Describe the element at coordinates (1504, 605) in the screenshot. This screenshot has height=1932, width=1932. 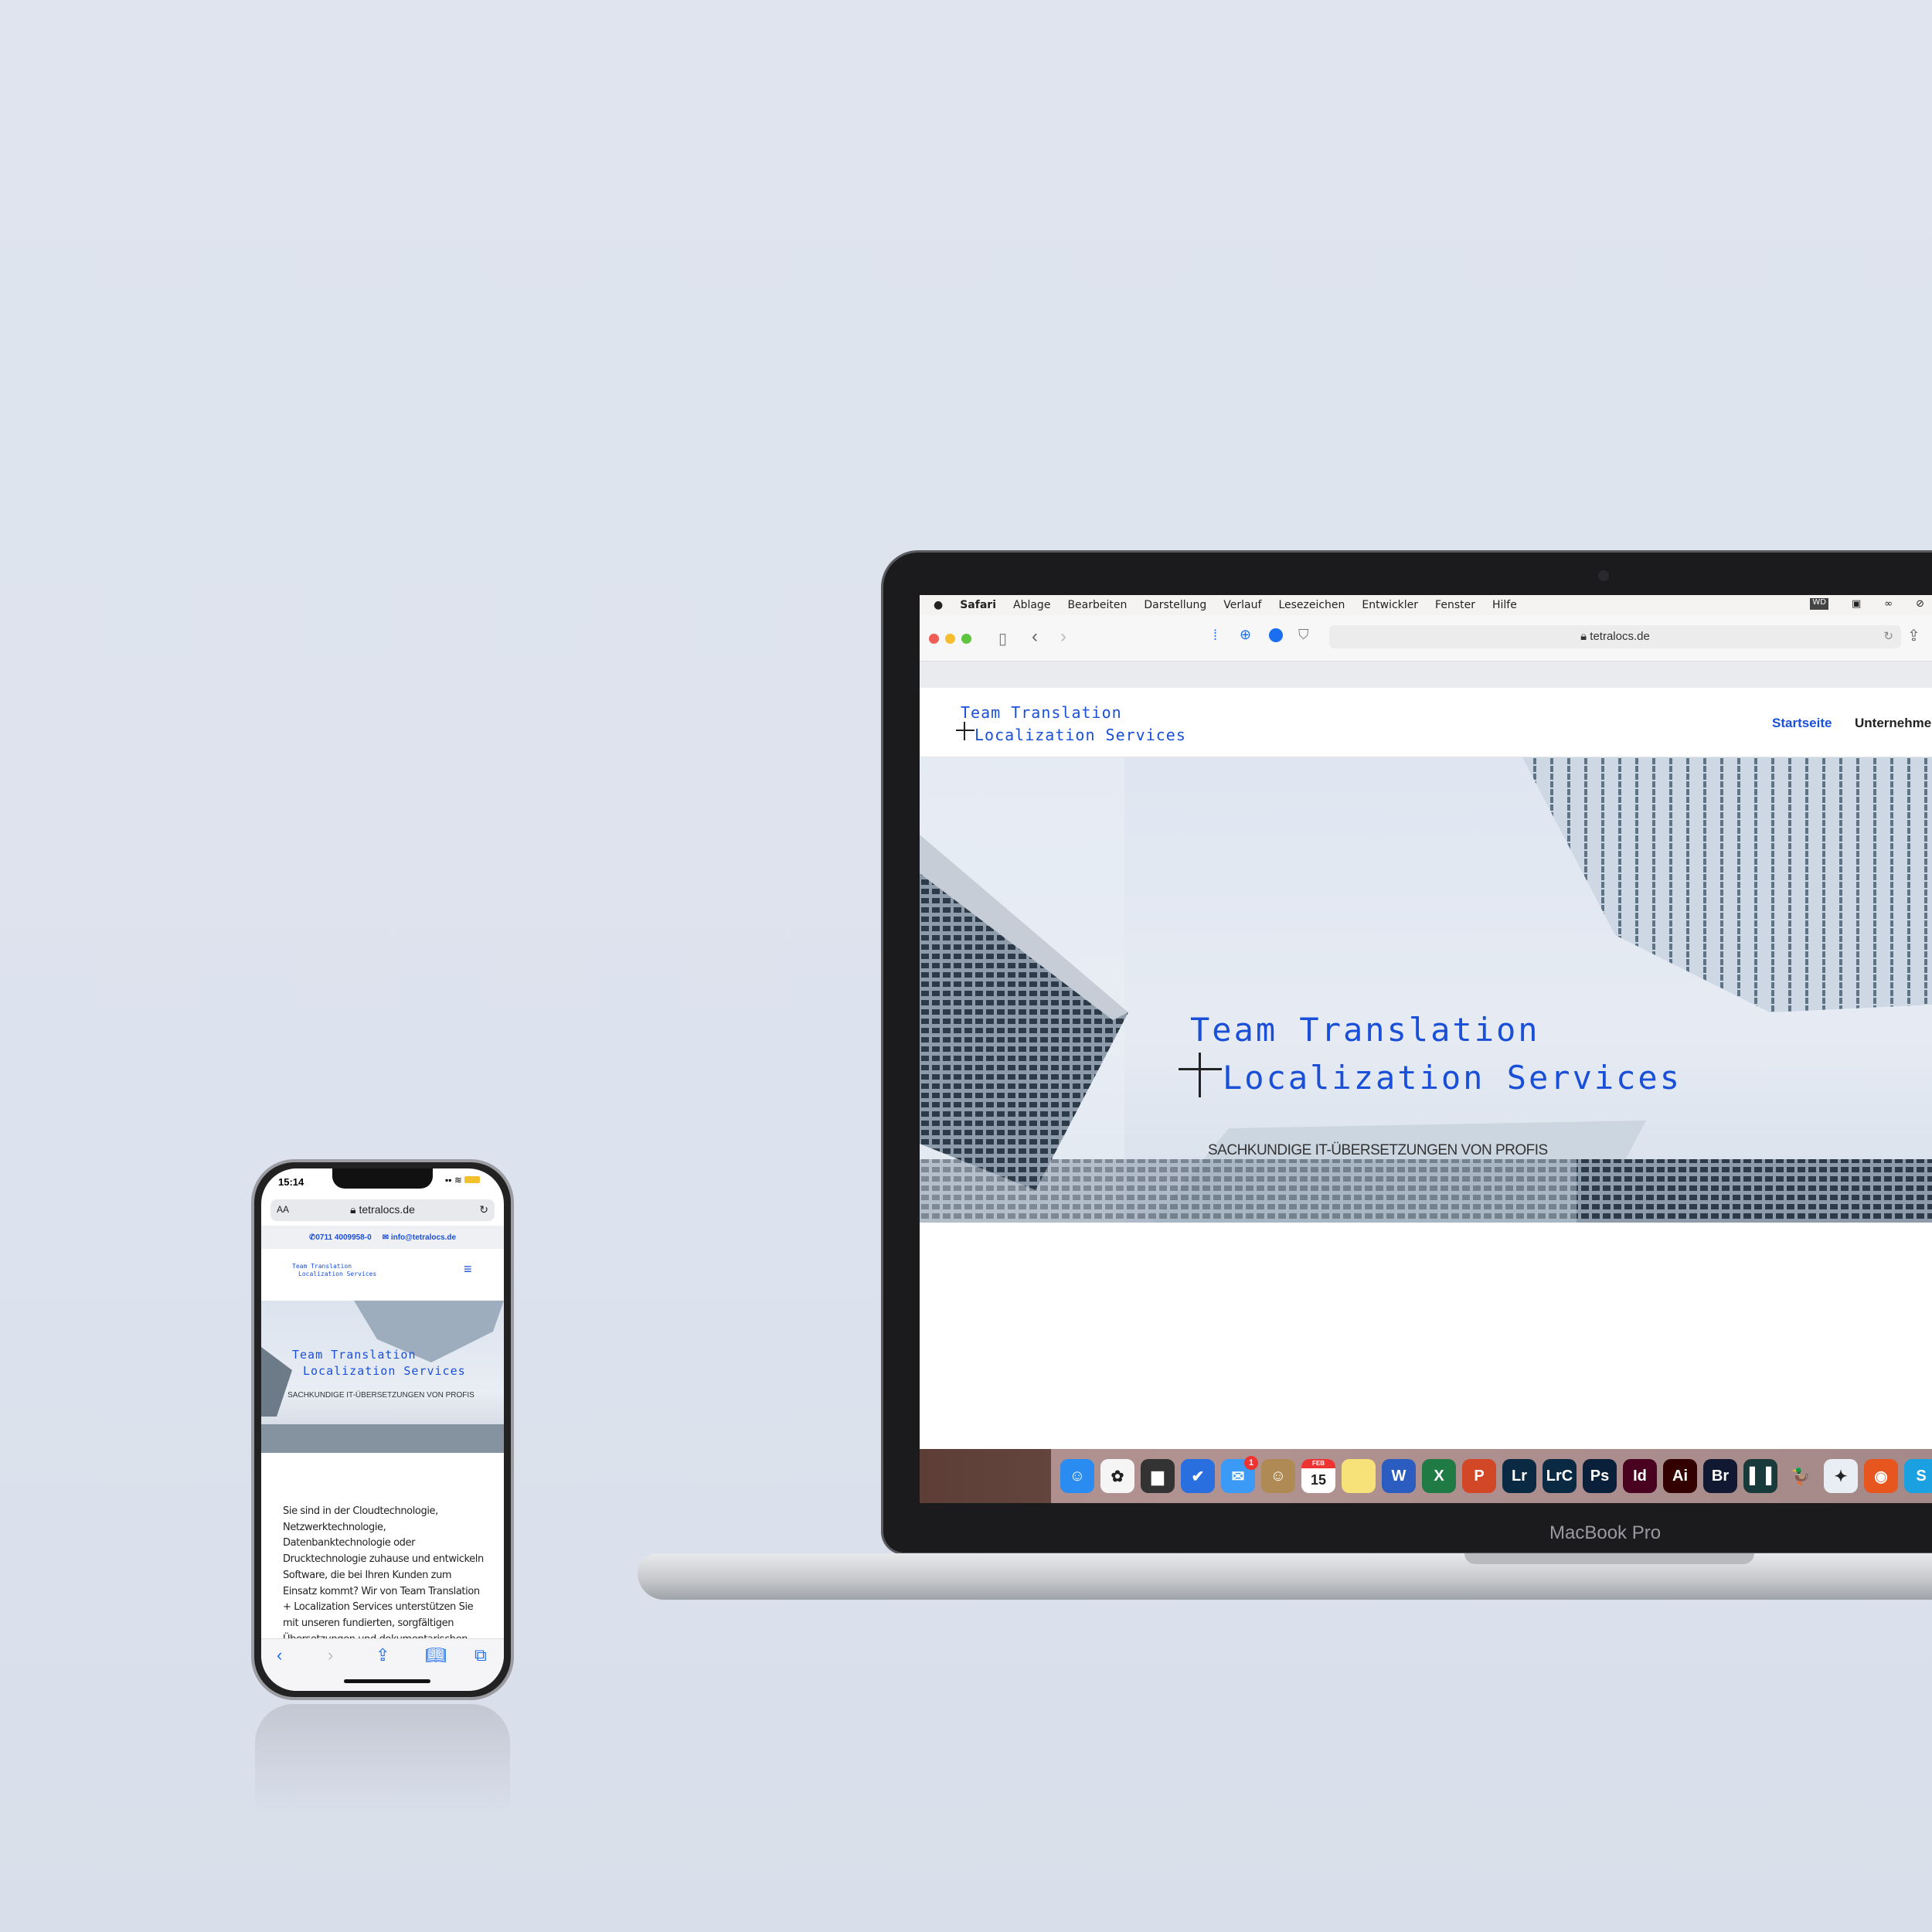
I see `menu-hilfe: Hilfe` at that location.